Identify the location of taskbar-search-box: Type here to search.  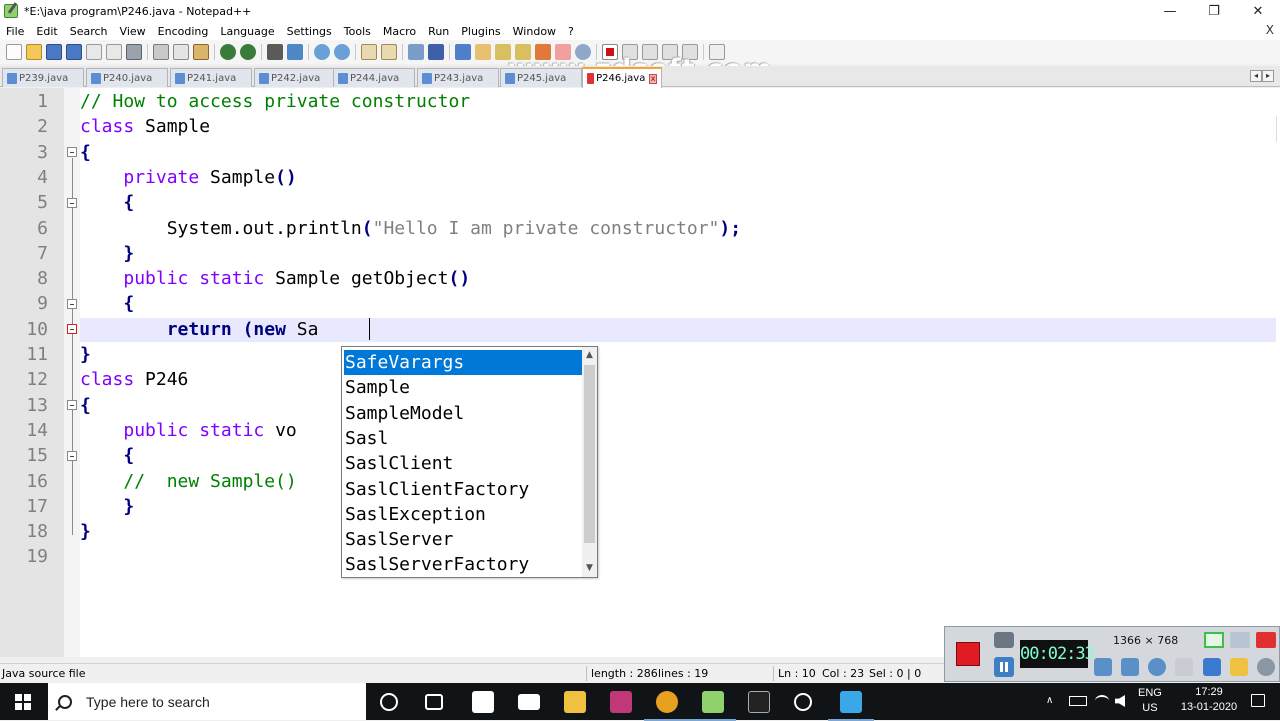
(207, 701).